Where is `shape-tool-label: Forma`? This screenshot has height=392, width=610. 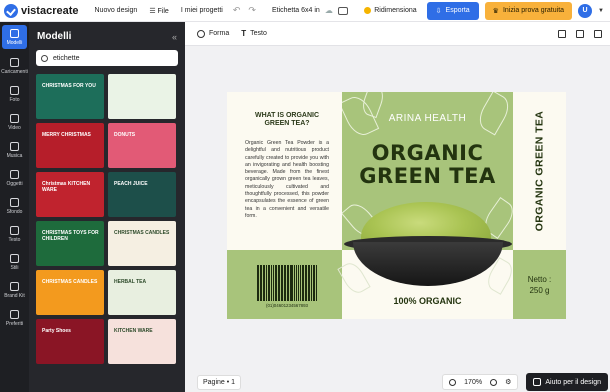
shape-tool-label: Forma is located at coordinates (219, 33).